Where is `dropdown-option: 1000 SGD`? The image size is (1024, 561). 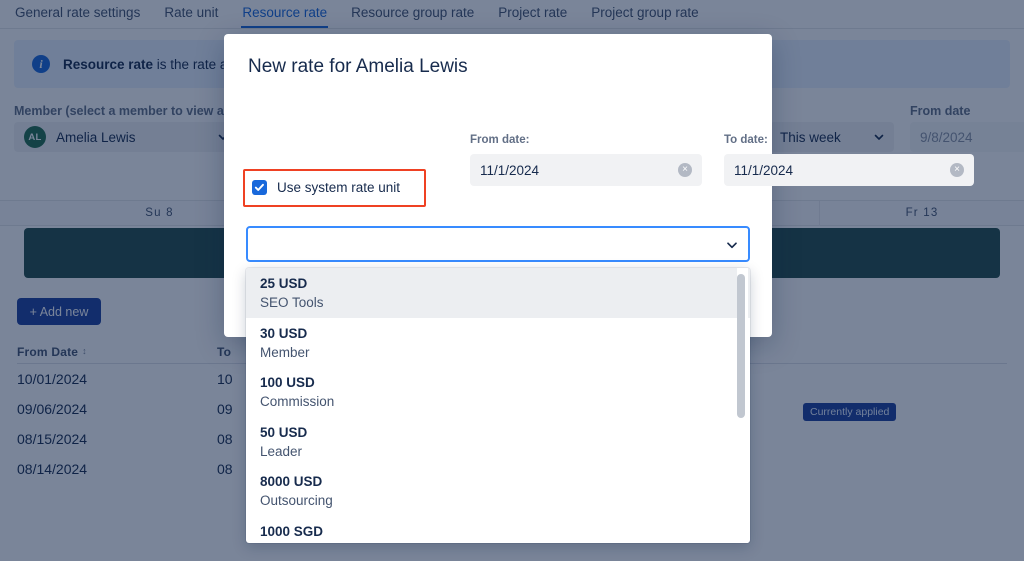 dropdown-option: 1000 SGD is located at coordinates (498, 530).